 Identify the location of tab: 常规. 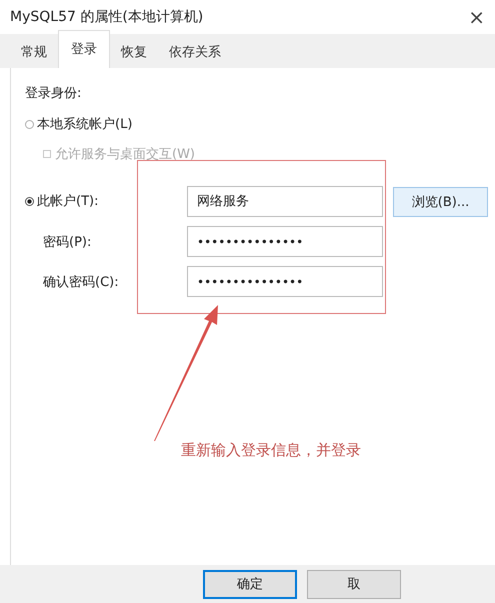
(34, 52).